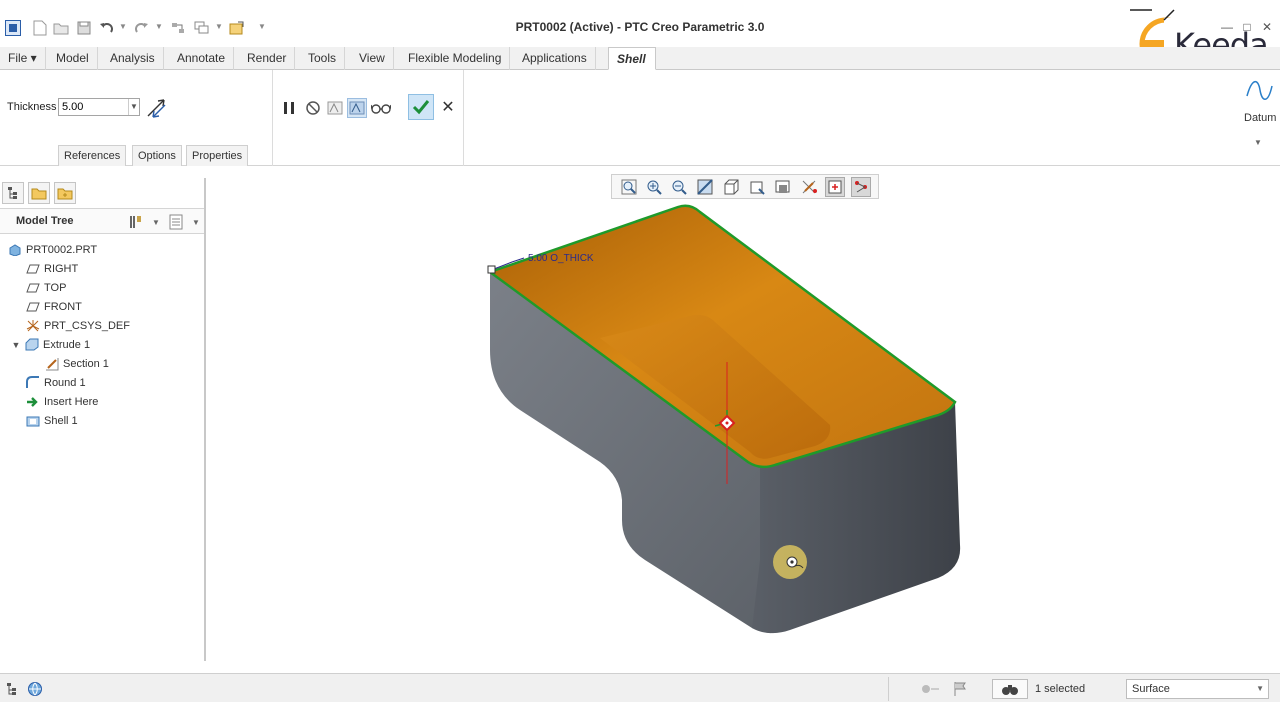 The width and height of the screenshot is (1280, 720). What do you see at coordinates (1260, 688) in the screenshot?
I see `chevron-down-icon: ▼` at bounding box center [1260, 688].